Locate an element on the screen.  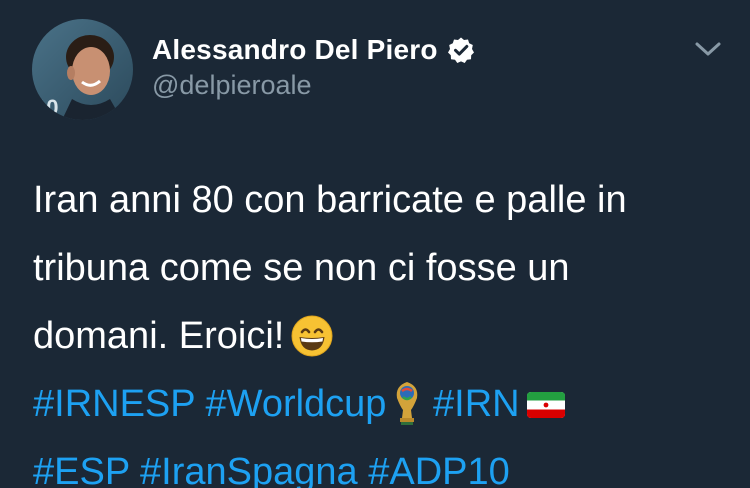
hashtag-row-1: #IRNESP #Worldcup #IRN is located at coordinates (378, 404).